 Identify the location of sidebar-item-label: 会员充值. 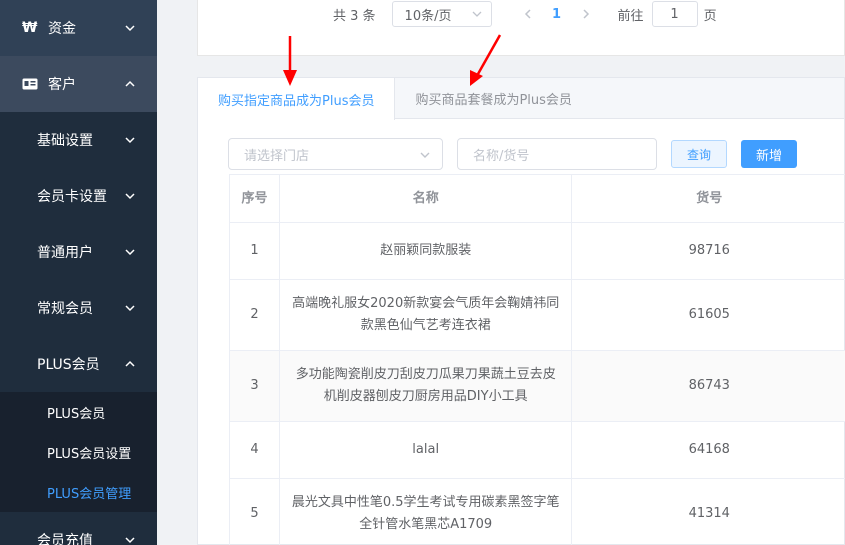
(65, 539).